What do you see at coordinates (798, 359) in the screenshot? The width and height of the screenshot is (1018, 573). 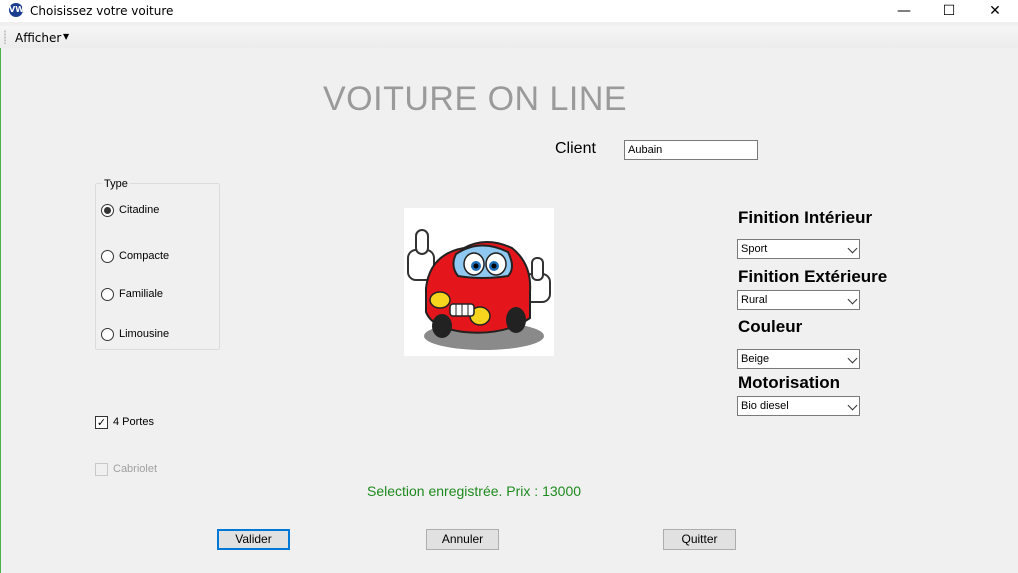 I see `couleur-select: Beige` at bounding box center [798, 359].